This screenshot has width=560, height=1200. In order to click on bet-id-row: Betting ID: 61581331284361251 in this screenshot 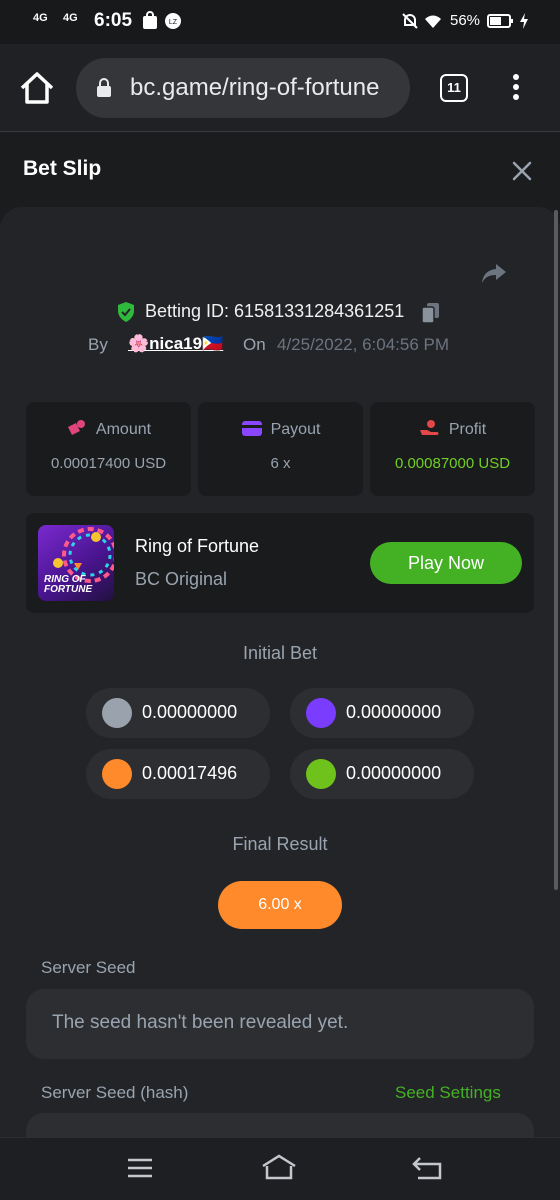, I will do `click(280, 313)`.